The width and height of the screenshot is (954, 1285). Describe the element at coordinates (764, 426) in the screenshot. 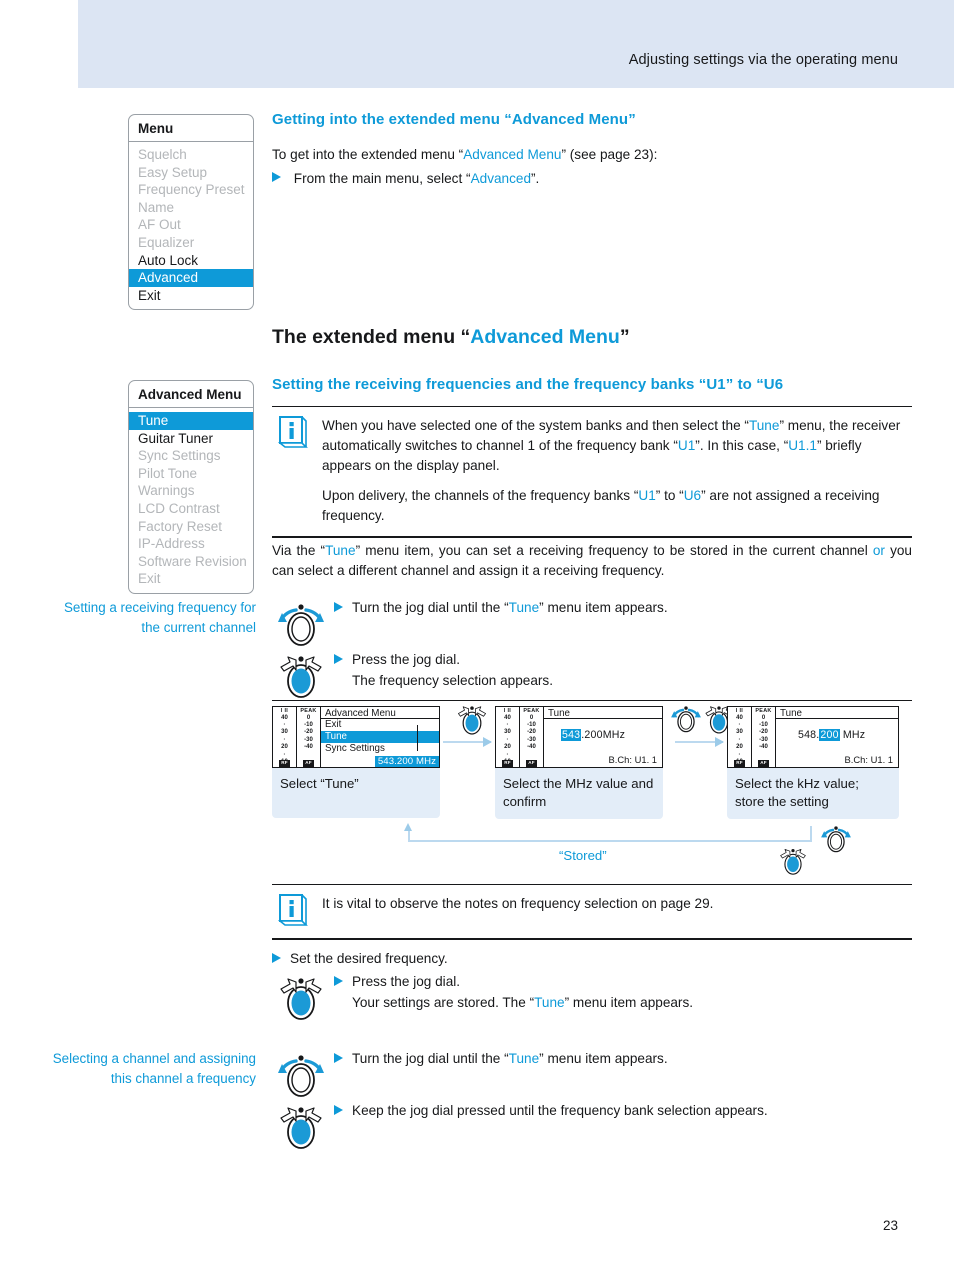

I see `note-p1-tune: Tune` at that location.